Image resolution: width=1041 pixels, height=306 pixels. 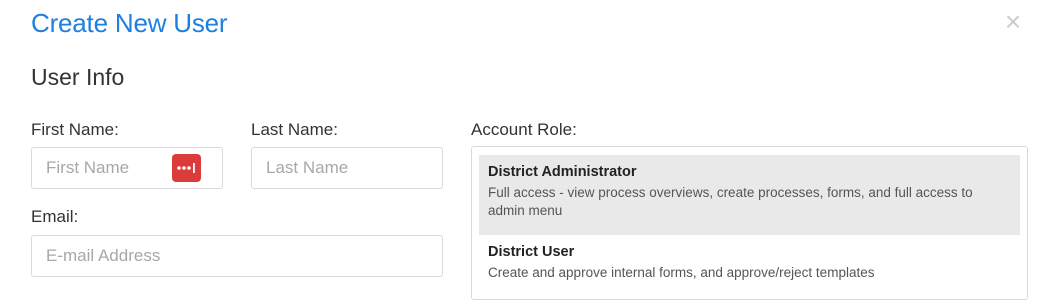 I want to click on role-name: District Administrator, so click(x=562, y=172).